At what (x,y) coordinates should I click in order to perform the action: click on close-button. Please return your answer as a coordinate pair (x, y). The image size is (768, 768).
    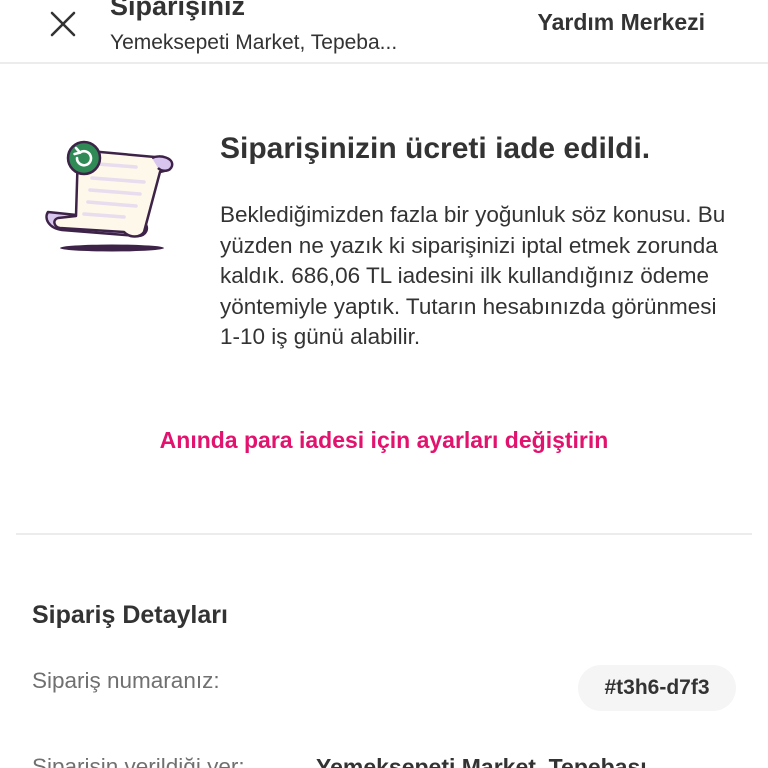
    Looking at the image, I should click on (63, 24).